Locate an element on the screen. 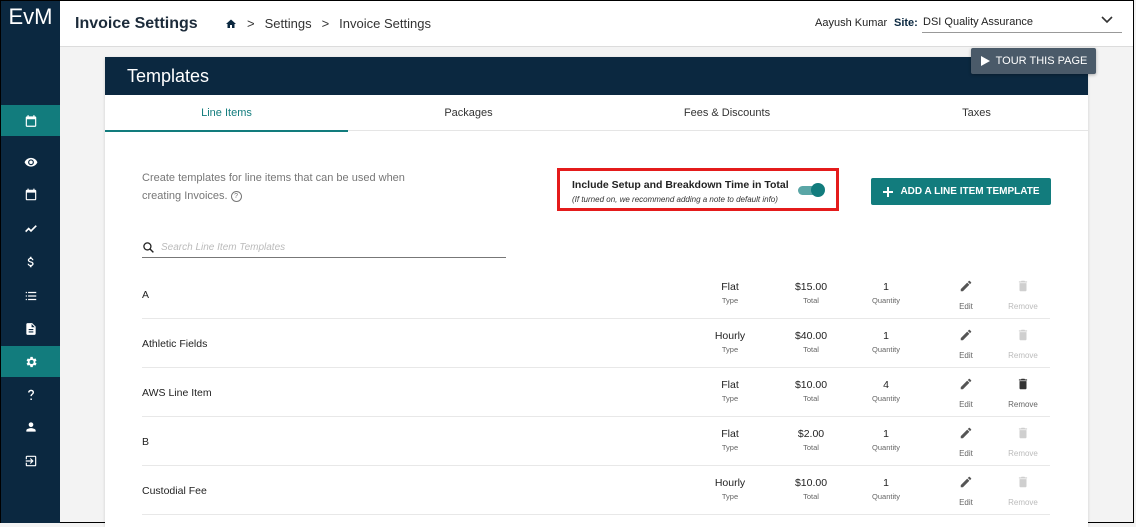 The height and width of the screenshot is (527, 1136). tour-button-label: TOUR THIS PAGE is located at coordinates (1041, 61).